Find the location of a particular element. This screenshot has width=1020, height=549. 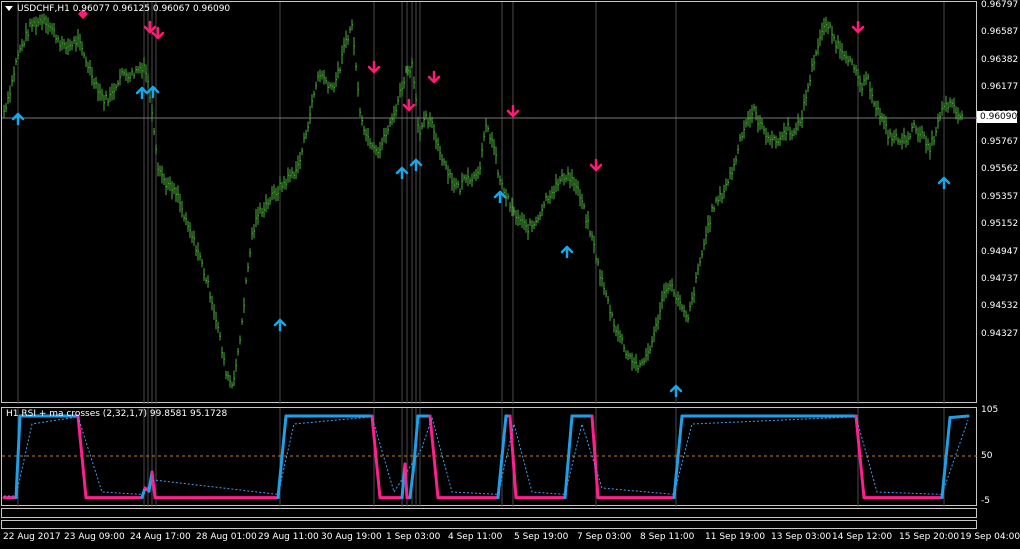

price-tick-label: 0.96177 is located at coordinates (1000, 87).